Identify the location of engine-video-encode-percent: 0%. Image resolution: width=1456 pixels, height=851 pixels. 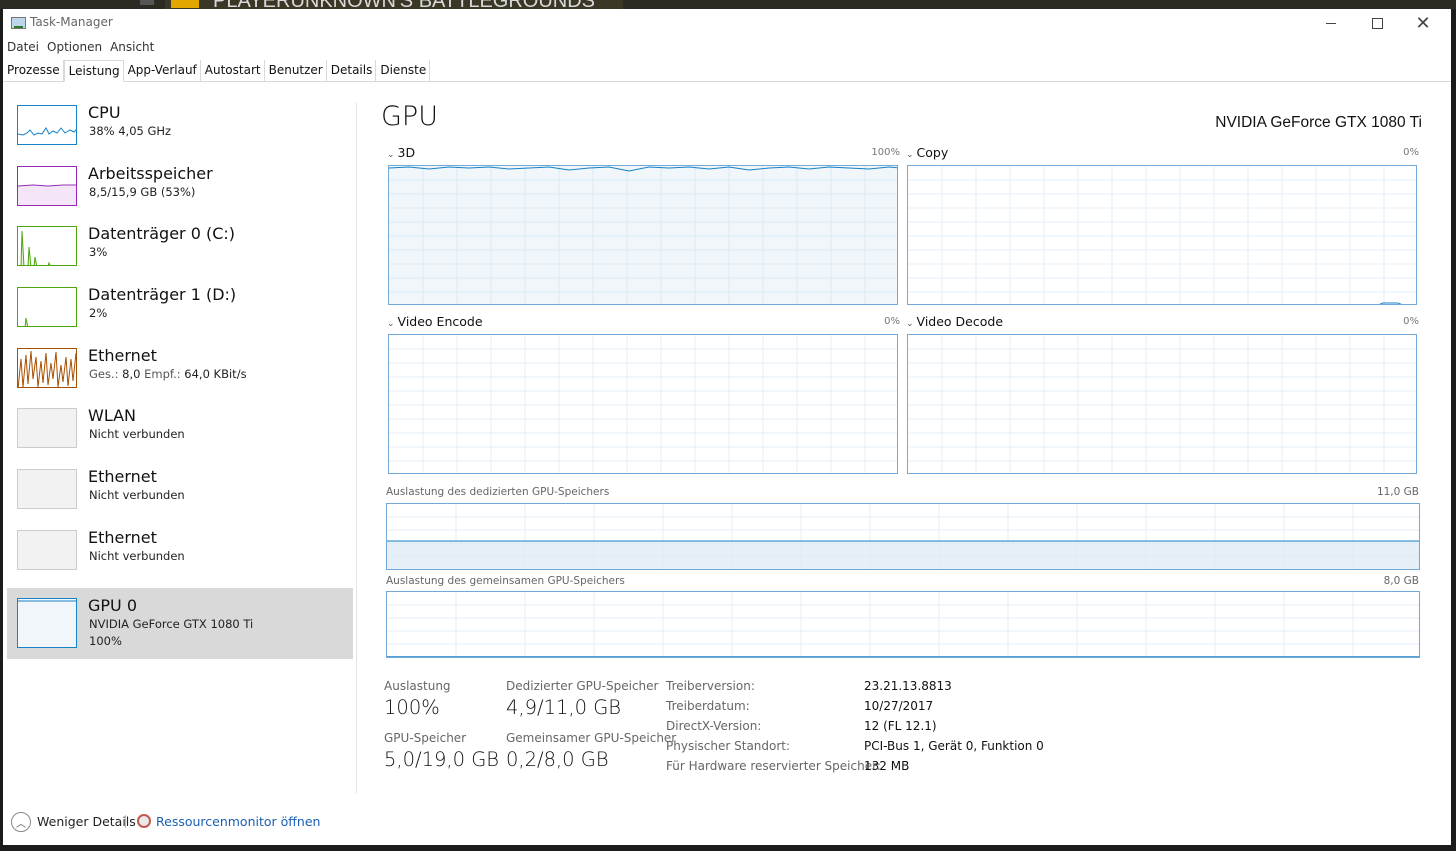
(892, 321).